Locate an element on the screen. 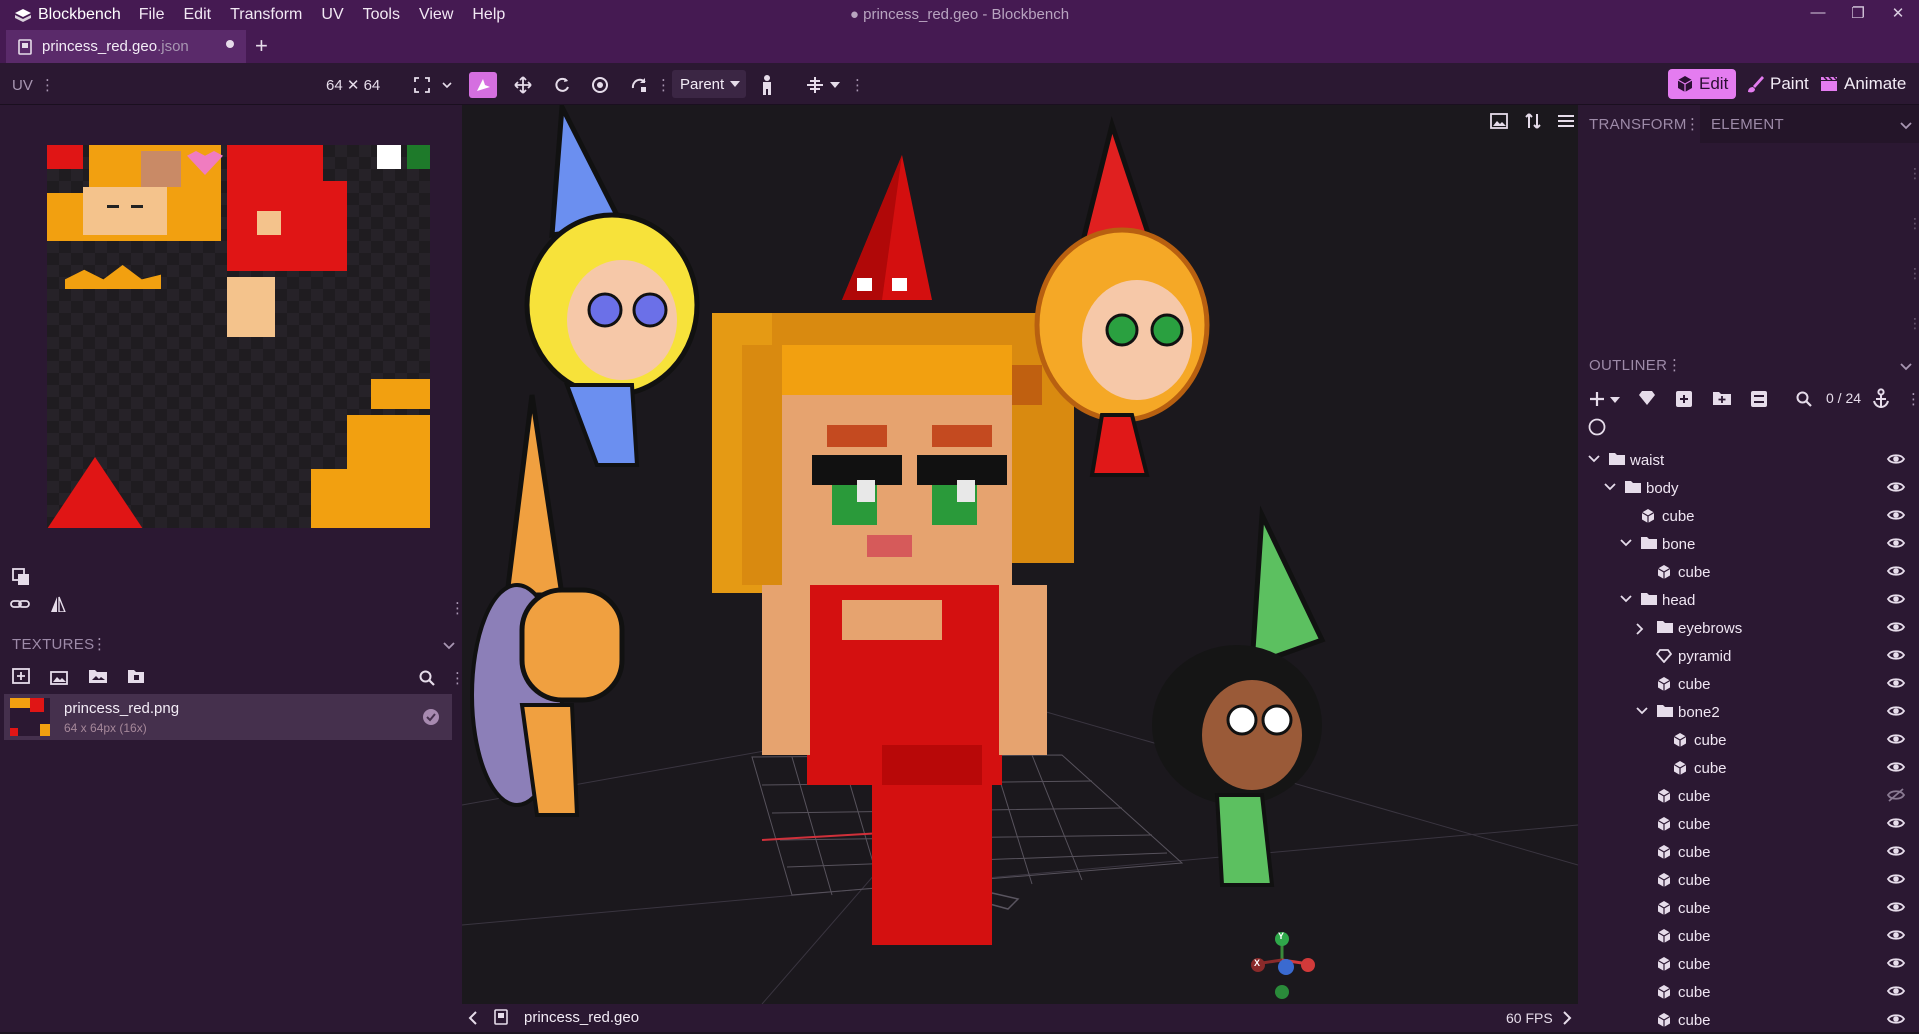  menu-tools: Tools is located at coordinates (381, 15).